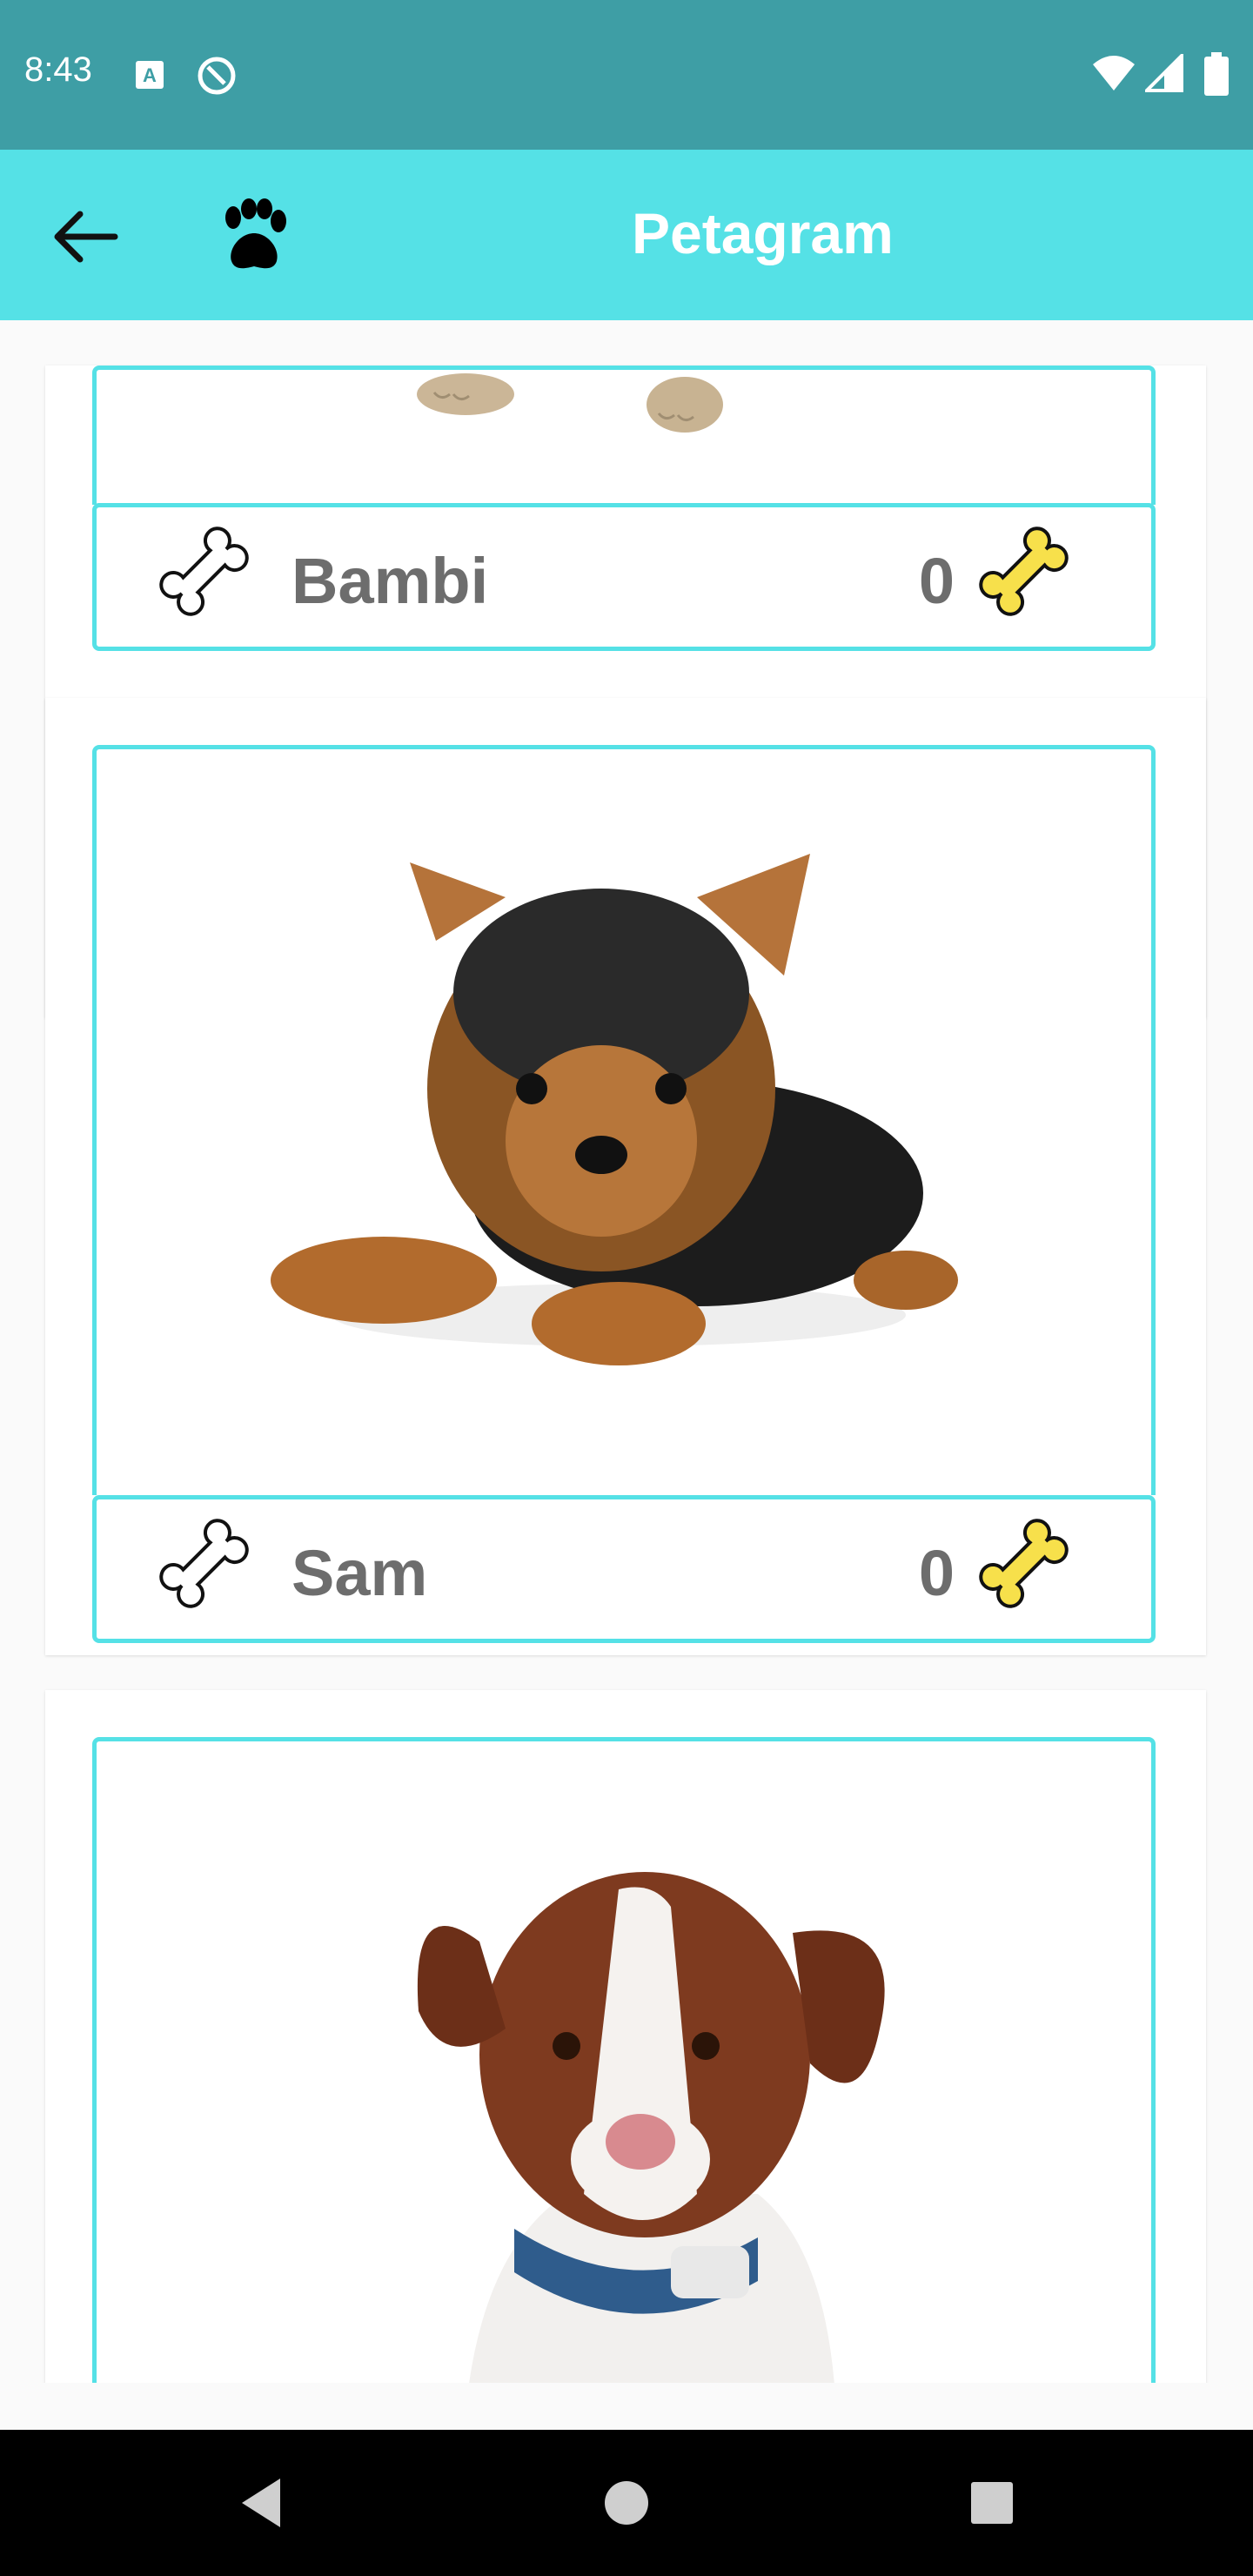  What do you see at coordinates (626, 235) in the screenshot?
I see `app-bar: Petagram` at bounding box center [626, 235].